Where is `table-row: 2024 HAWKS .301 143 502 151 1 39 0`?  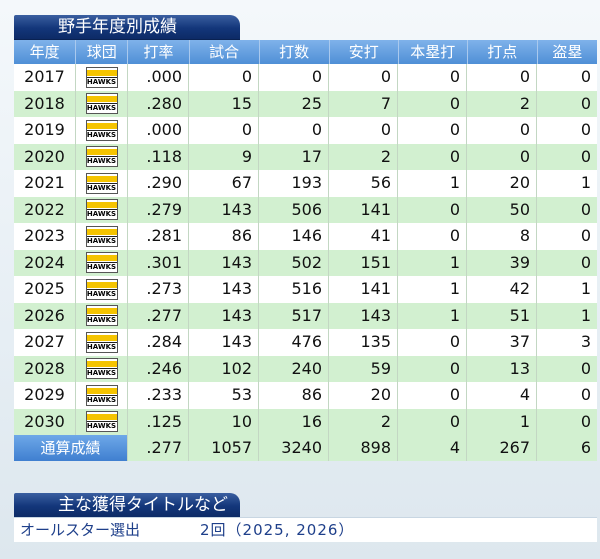 table-row: 2024 HAWKS .301 143 502 151 1 39 0 is located at coordinates (305, 262).